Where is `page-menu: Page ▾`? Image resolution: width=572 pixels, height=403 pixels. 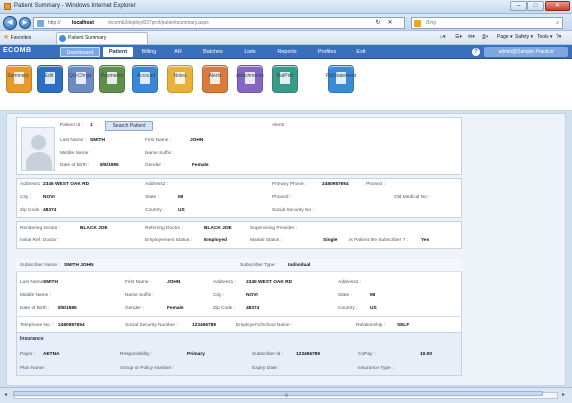
page-menu: Page ▾ is located at coordinates (505, 37).